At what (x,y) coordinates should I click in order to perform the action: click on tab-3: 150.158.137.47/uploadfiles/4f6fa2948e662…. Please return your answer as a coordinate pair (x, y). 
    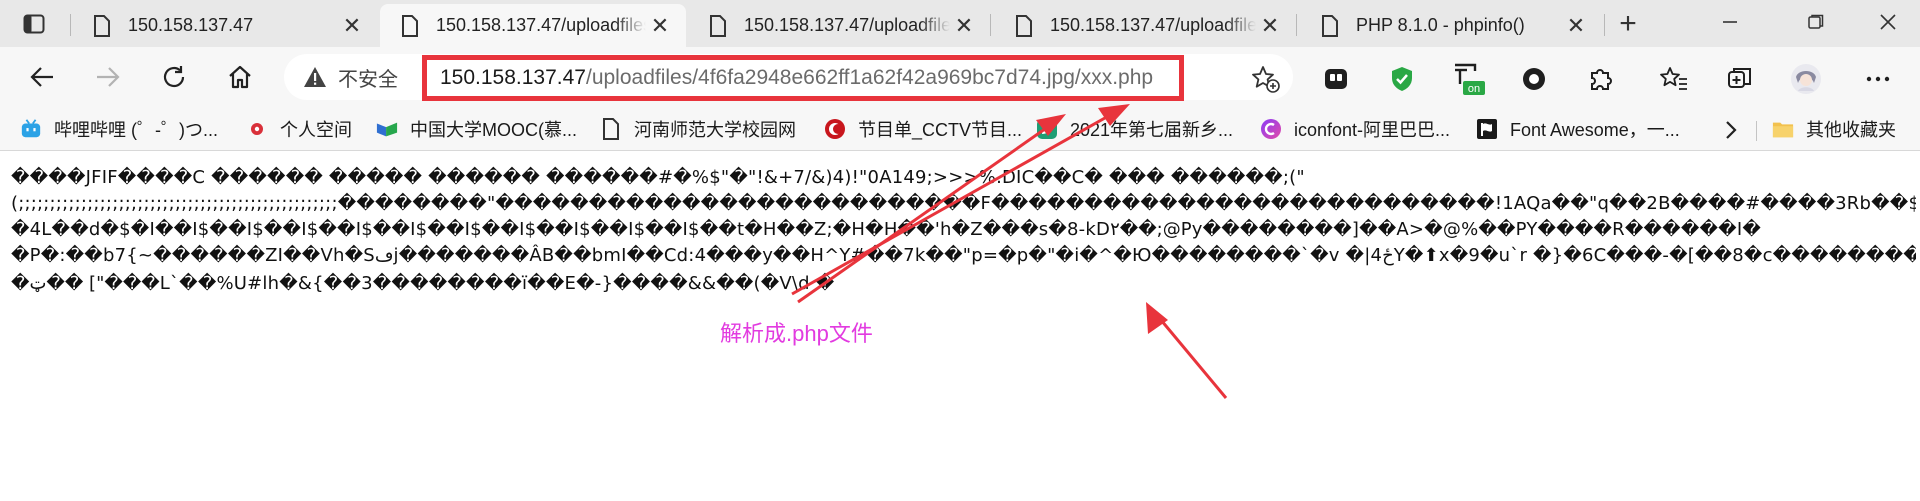
    Looking at the image, I should click on (839, 25).